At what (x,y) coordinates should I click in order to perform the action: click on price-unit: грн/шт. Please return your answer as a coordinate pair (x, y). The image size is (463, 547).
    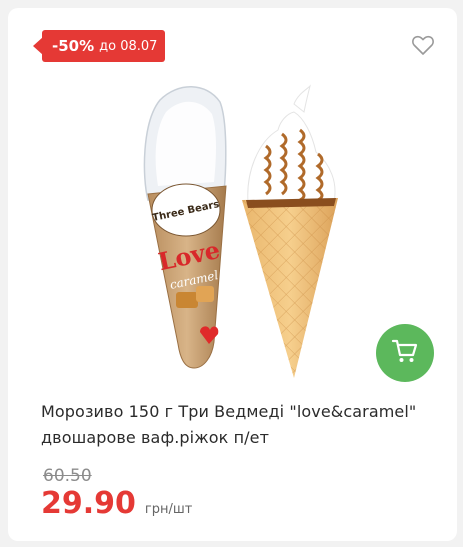
    Looking at the image, I should click on (168, 509).